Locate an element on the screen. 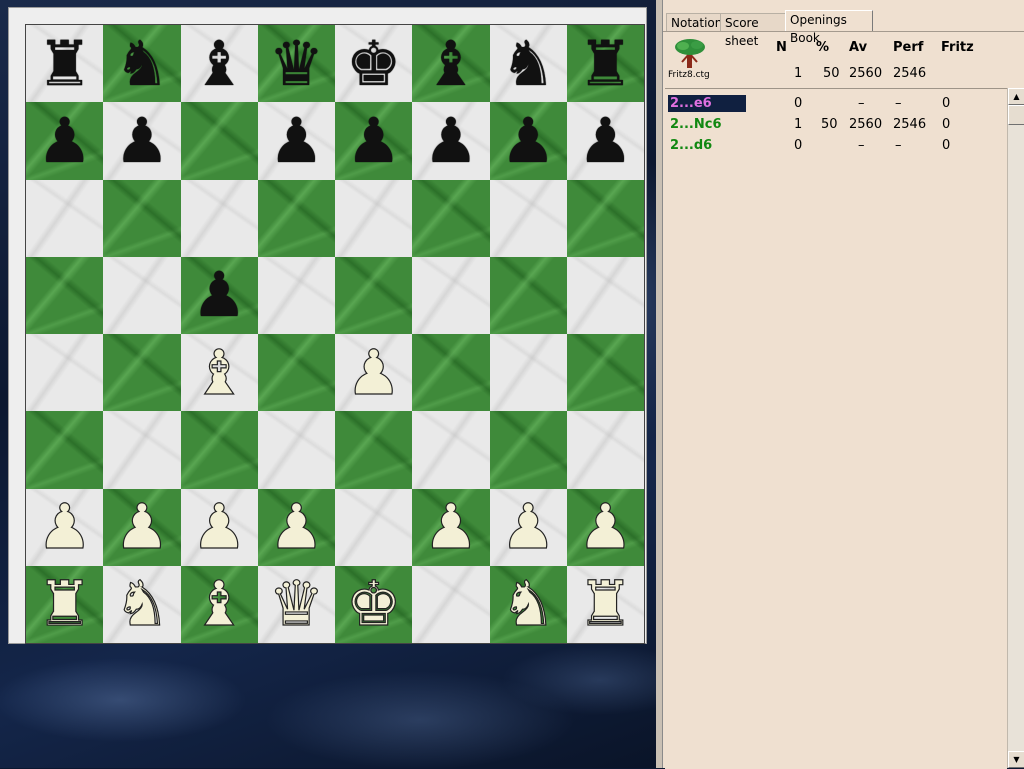  move-label: 2...Nc6 is located at coordinates (696, 124).